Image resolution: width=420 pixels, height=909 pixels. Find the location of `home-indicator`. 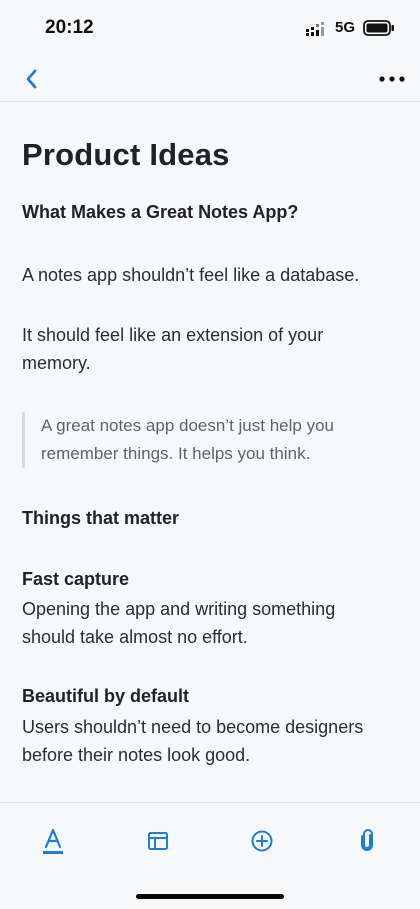

home-indicator is located at coordinates (210, 896).